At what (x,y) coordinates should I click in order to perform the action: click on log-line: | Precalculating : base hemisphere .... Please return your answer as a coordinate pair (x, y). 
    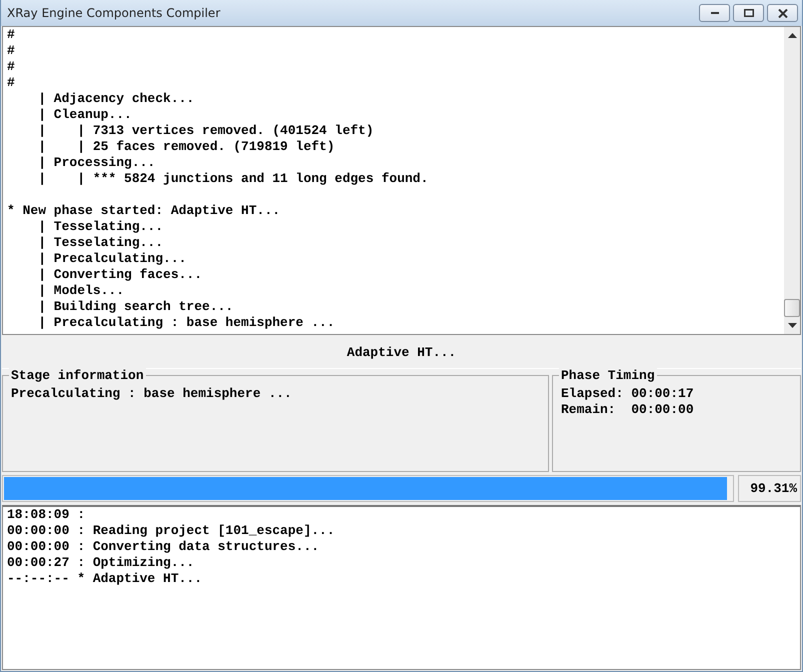
    Looking at the image, I should click on (186, 323).